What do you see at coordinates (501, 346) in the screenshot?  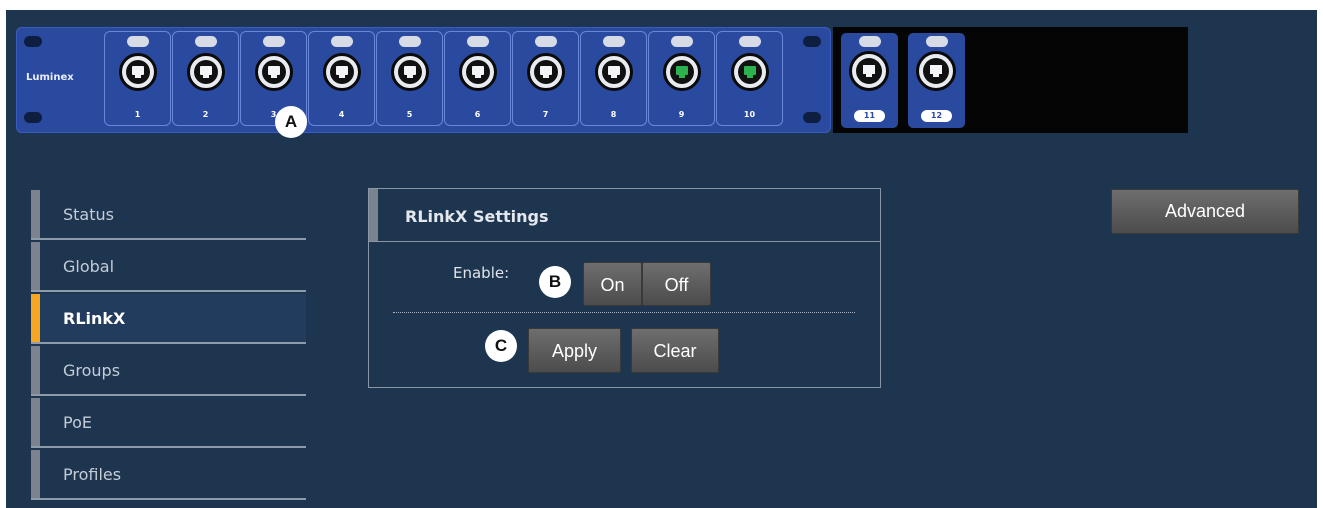 I see `callout-c: C` at bounding box center [501, 346].